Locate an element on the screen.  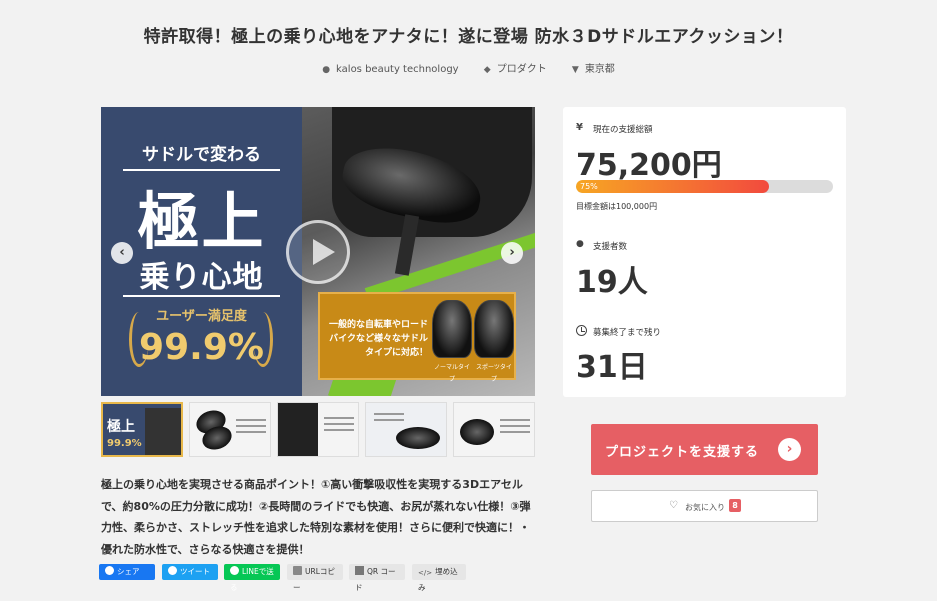
backers-label: 支援者数 is located at coordinates (610, 247).